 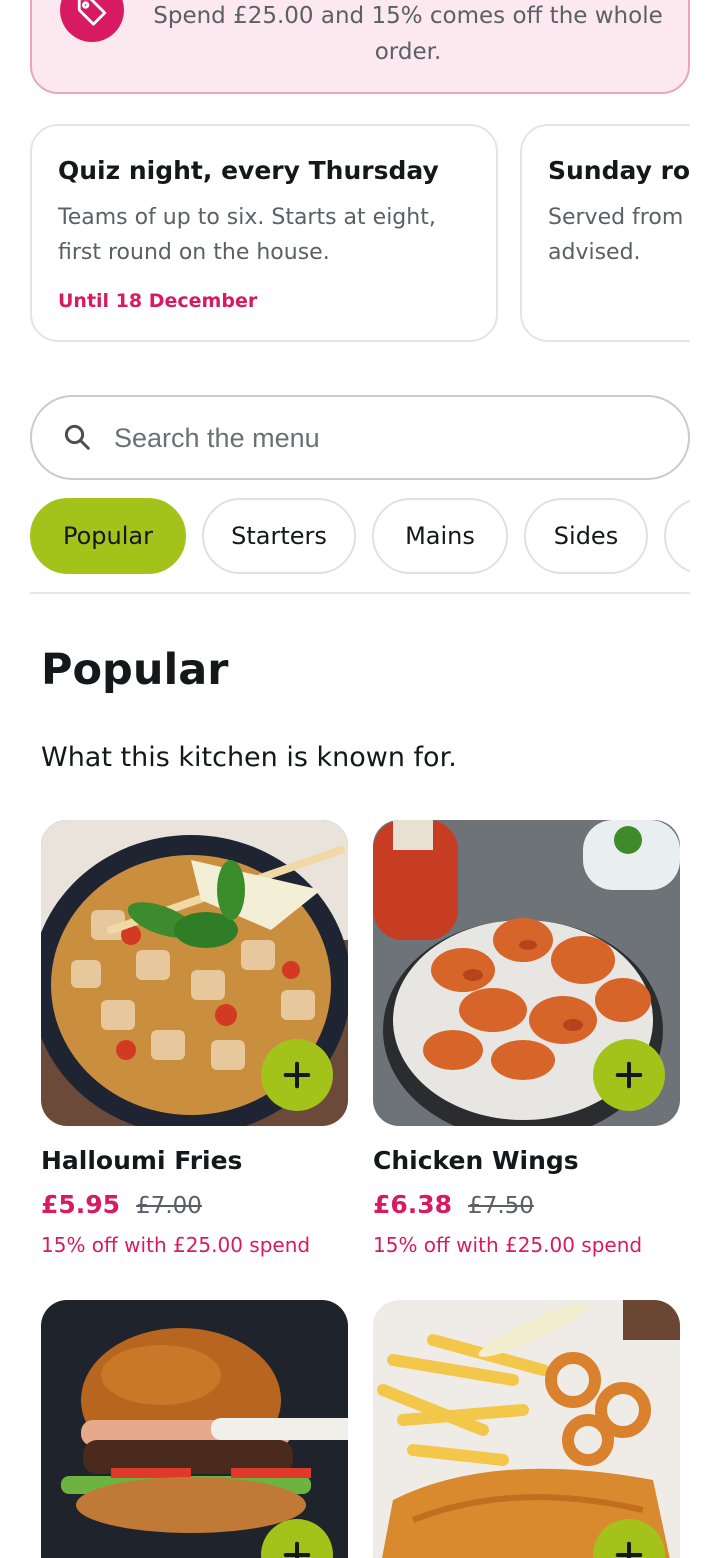 What do you see at coordinates (77, 437) in the screenshot?
I see `search-icon` at bounding box center [77, 437].